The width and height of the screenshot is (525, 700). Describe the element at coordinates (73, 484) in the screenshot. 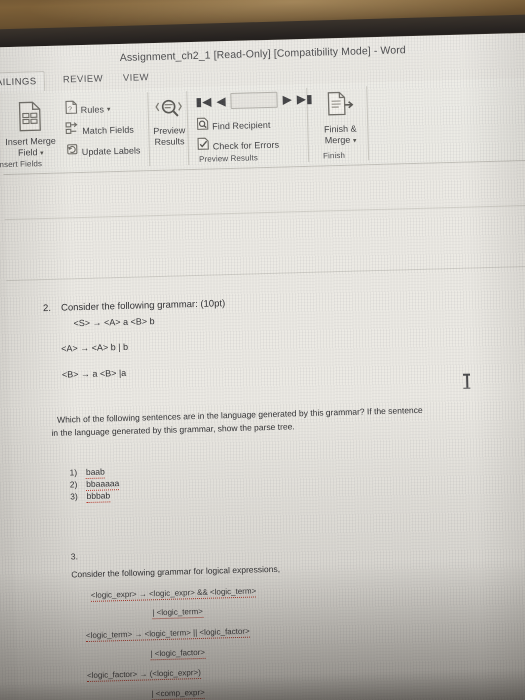

I see `list-item-marker: 2)` at that location.